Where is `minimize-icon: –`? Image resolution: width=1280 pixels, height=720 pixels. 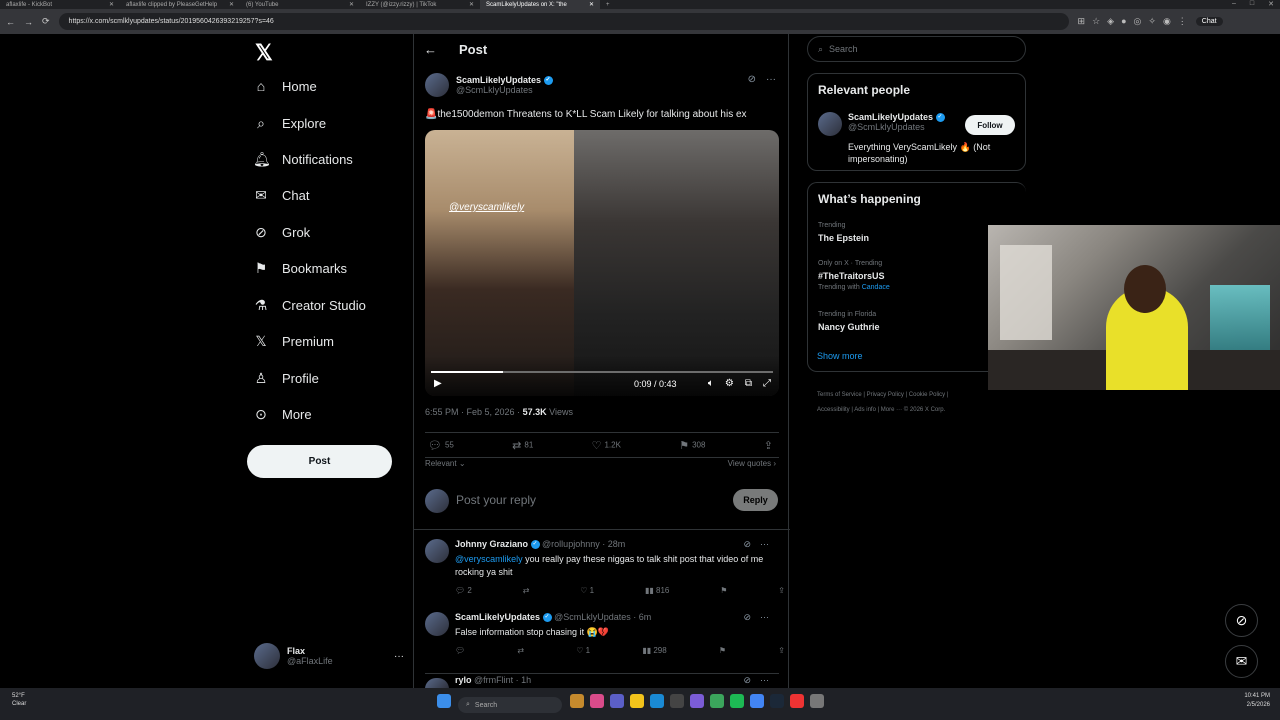 minimize-icon: – is located at coordinates (1234, 4).